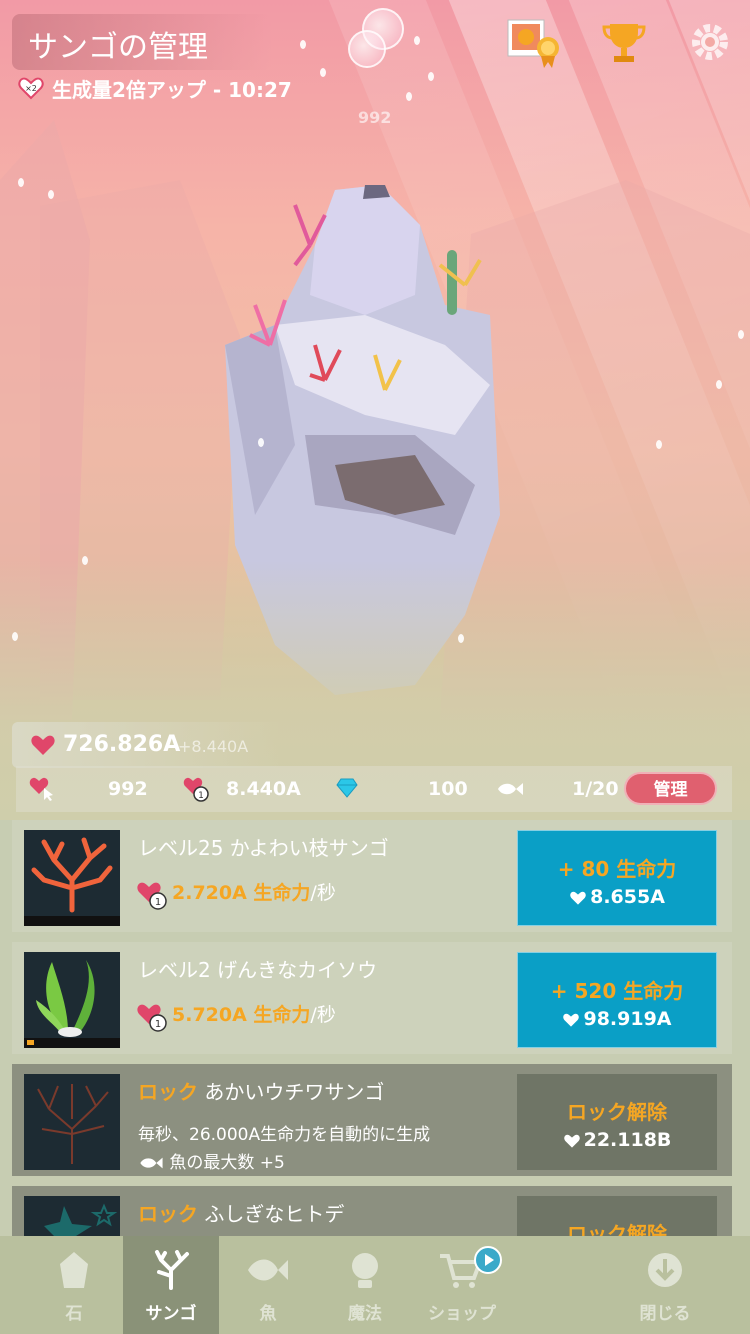  I want to click on item-name: レベル2 げんきなカイソウ, so click(258, 970).